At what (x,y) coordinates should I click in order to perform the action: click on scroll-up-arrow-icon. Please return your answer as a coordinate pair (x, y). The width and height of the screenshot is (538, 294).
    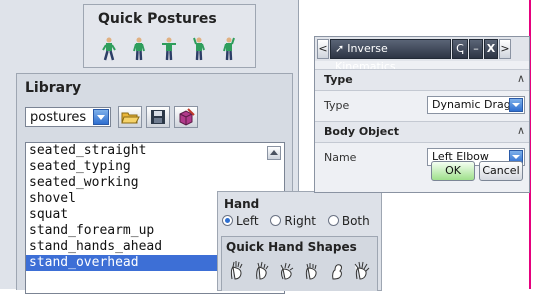
    Looking at the image, I should click on (274, 153).